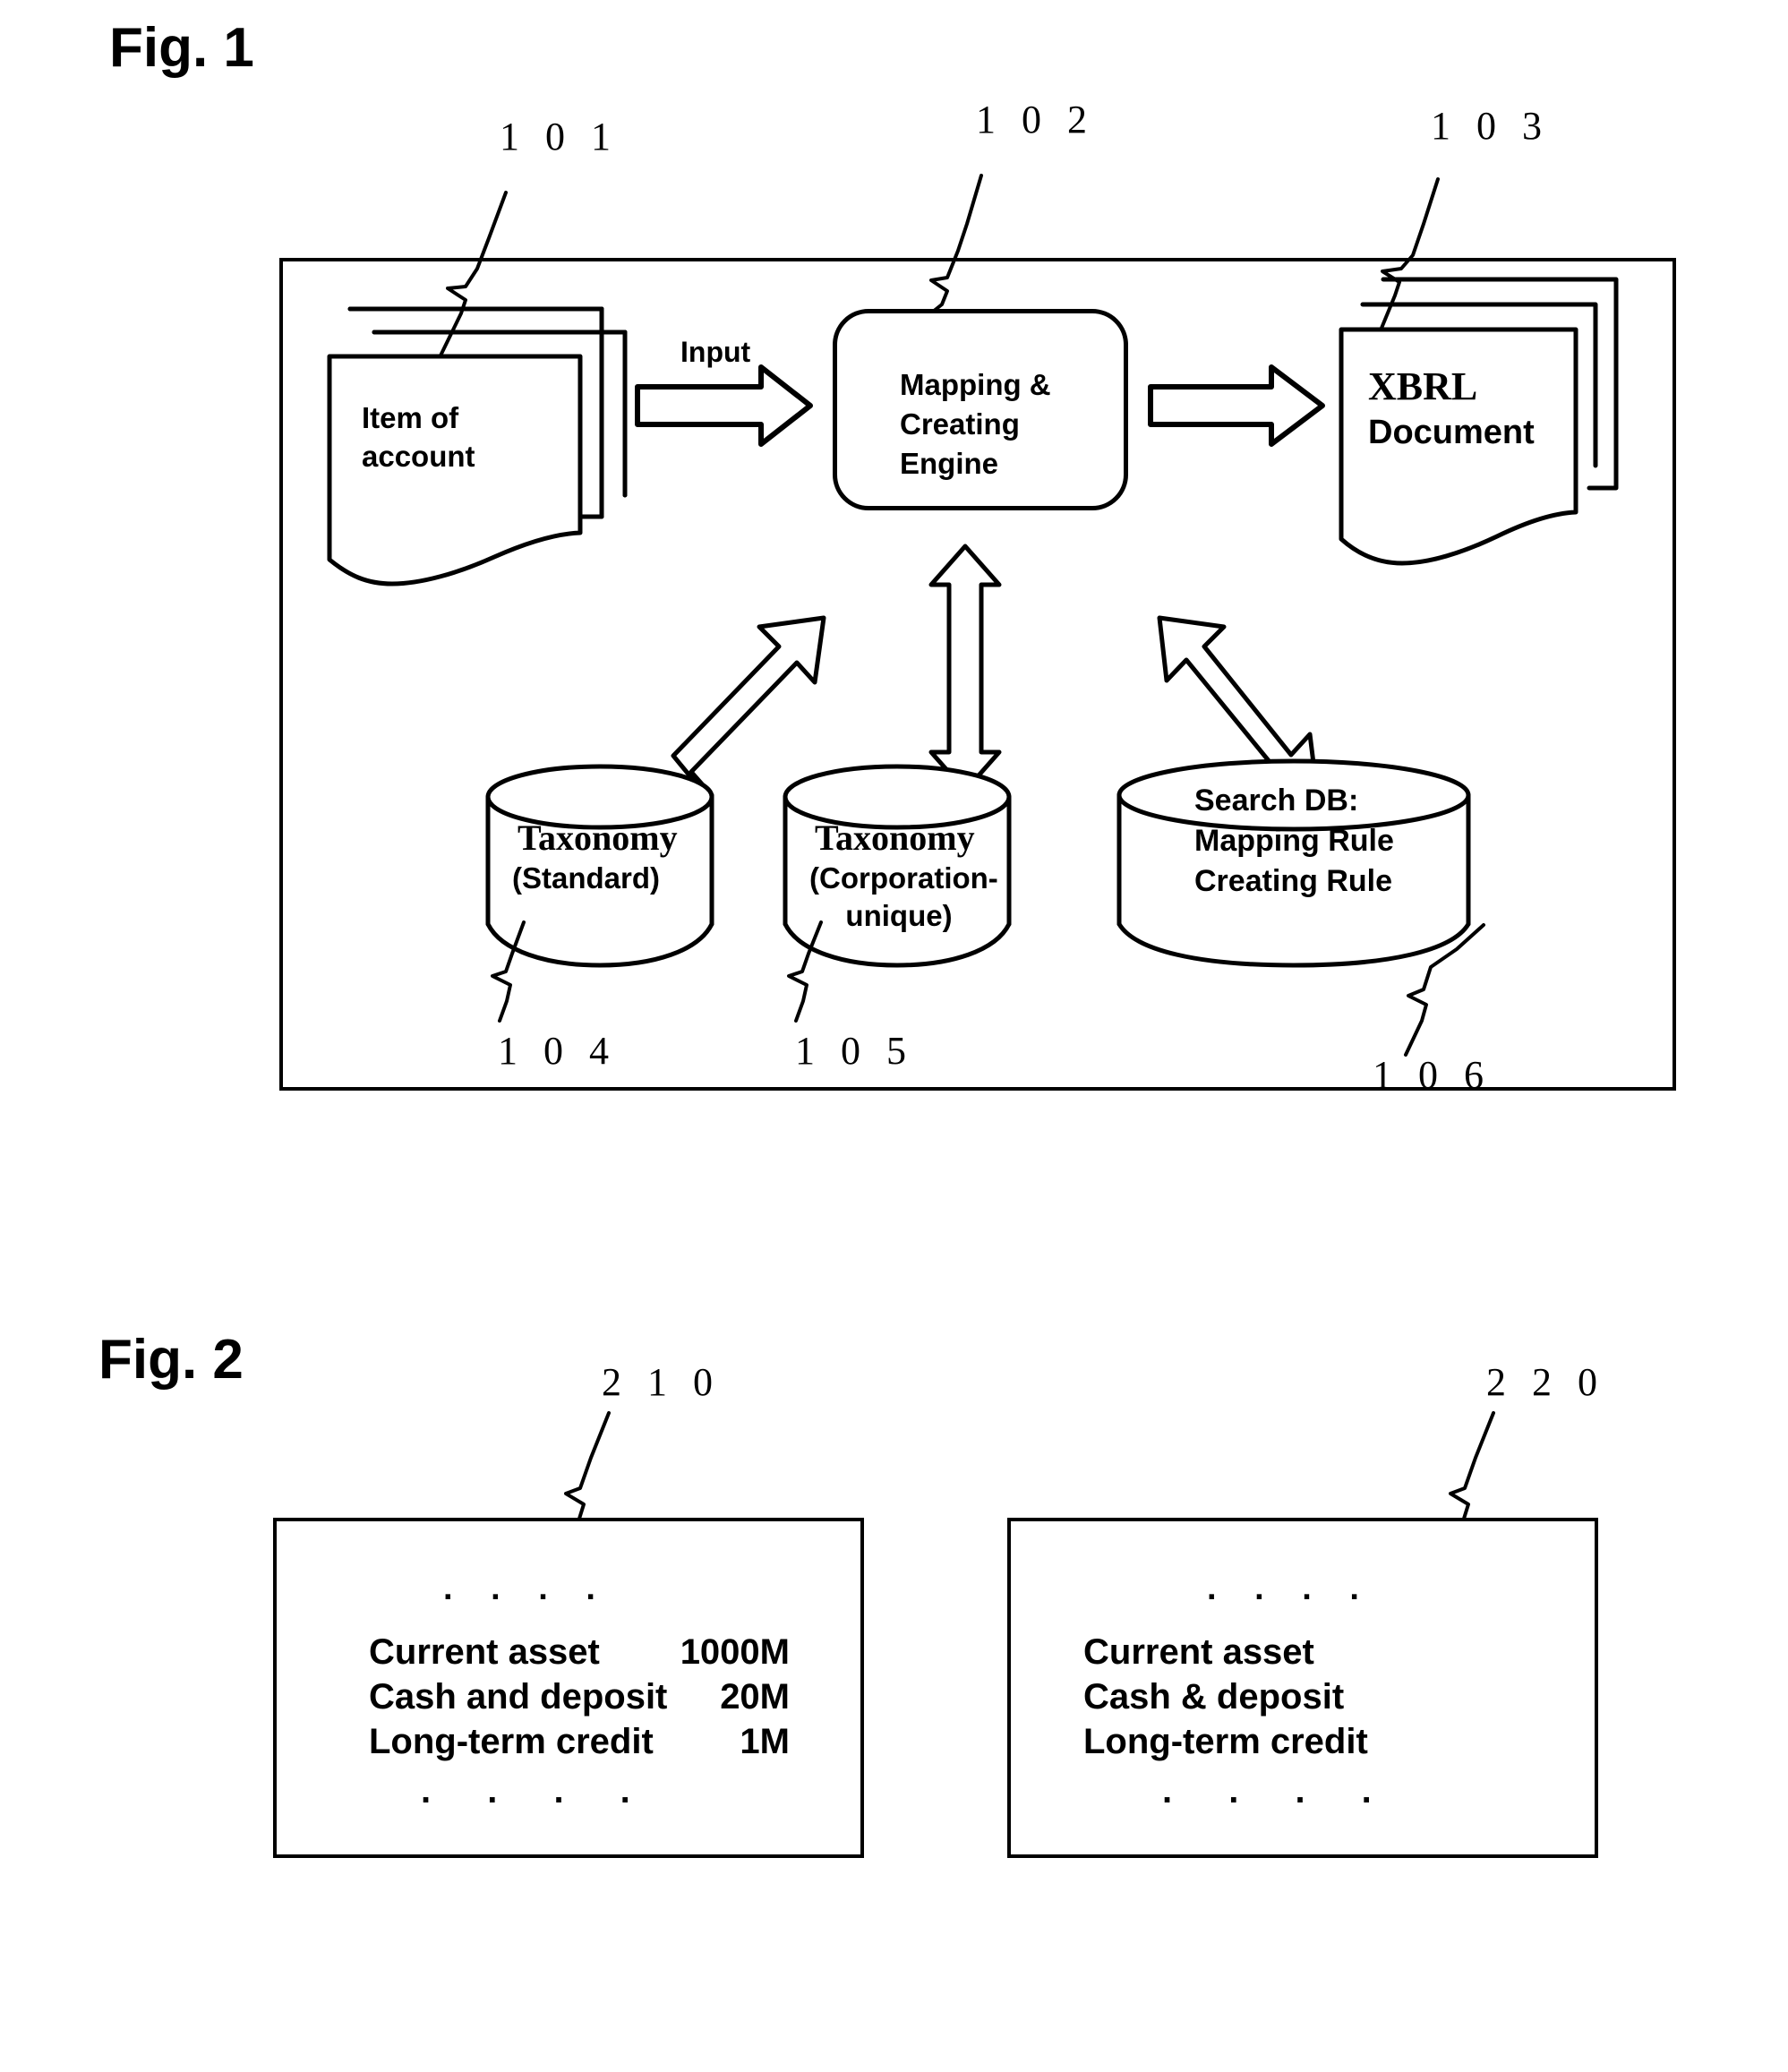 The height and width of the screenshot is (2072, 1788). Describe the element at coordinates (975, 424) in the screenshot. I see `mapping-creating-engine-label: Mapping & Creating Engine` at that location.